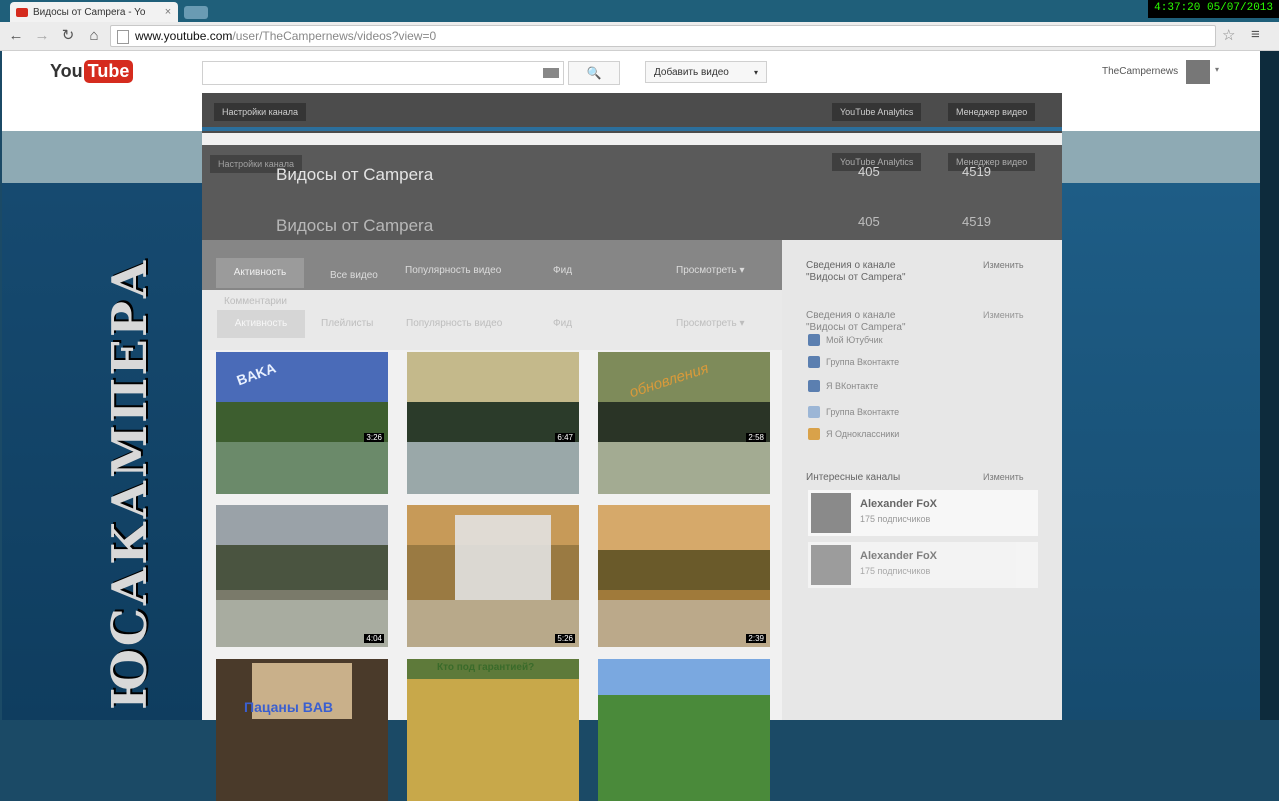 The width and height of the screenshot is (1279, 801). What do you see at coordinates (302, 423) in the screenshot?
I see `video-thumbnail: BAKA 3:26` at bounding box center [302, 423].